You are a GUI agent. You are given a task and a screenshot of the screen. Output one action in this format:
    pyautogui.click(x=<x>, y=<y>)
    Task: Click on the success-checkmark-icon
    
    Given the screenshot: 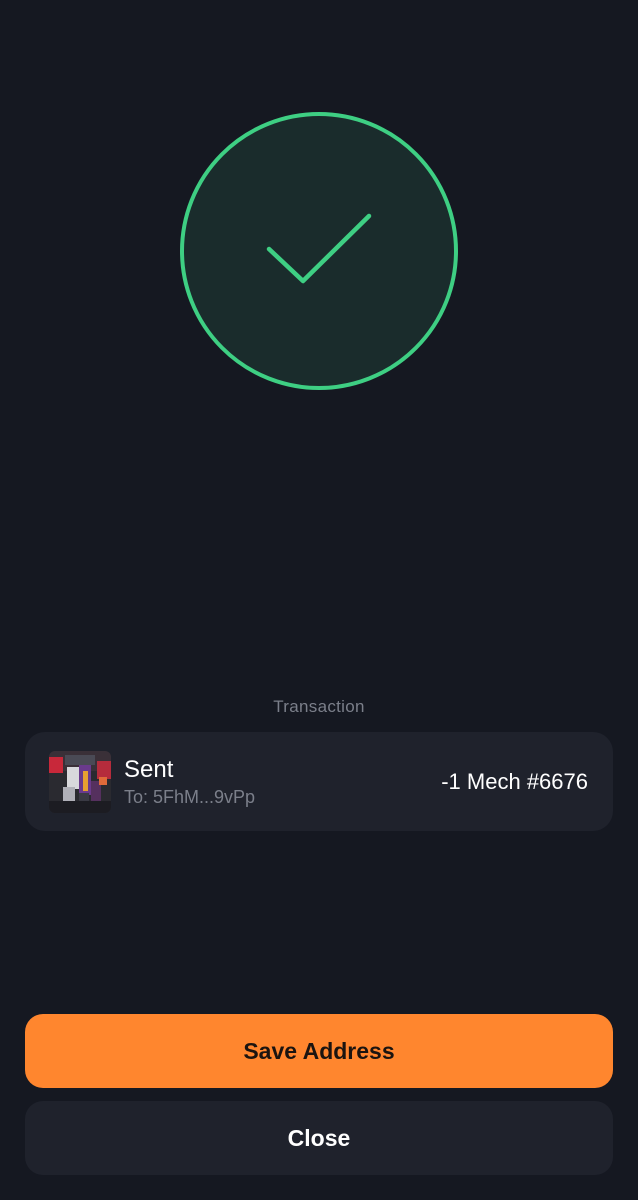 What is the action you would take?
    pyautogui.click(x=319, y=251)
    